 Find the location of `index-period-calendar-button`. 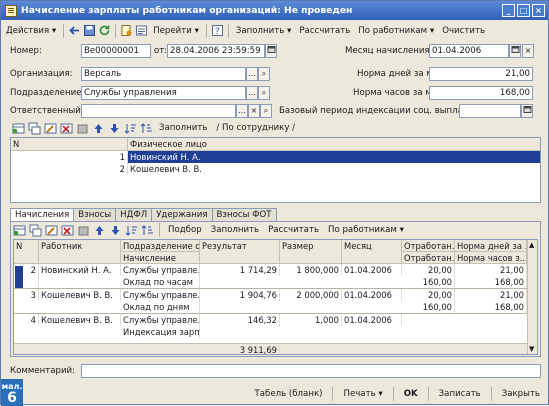

index-period-calendar-button is located at coordinates (527, 111).